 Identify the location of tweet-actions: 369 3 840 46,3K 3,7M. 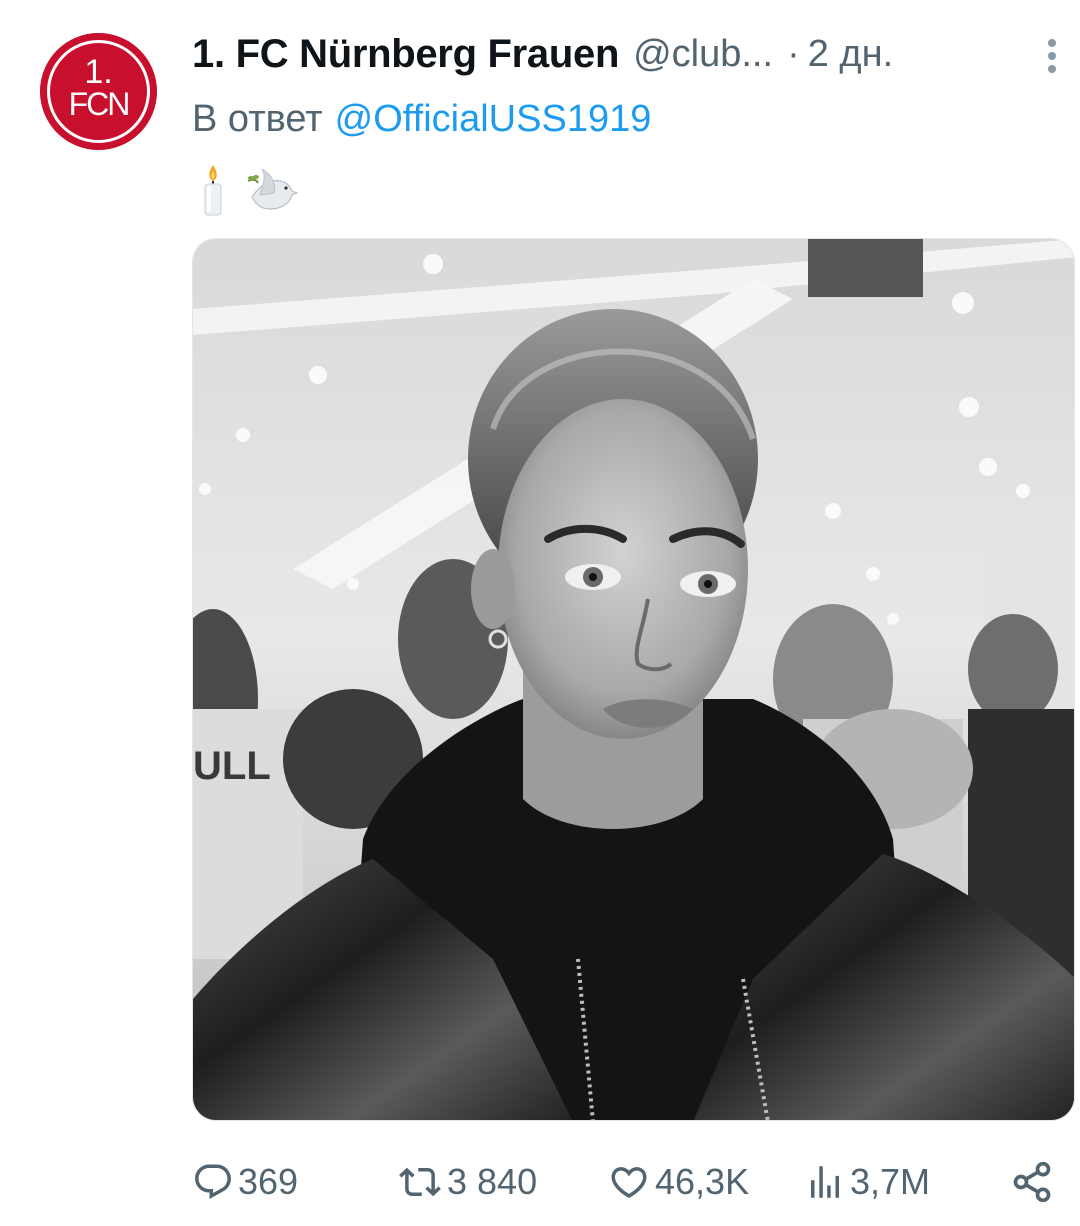
(627, 1182).